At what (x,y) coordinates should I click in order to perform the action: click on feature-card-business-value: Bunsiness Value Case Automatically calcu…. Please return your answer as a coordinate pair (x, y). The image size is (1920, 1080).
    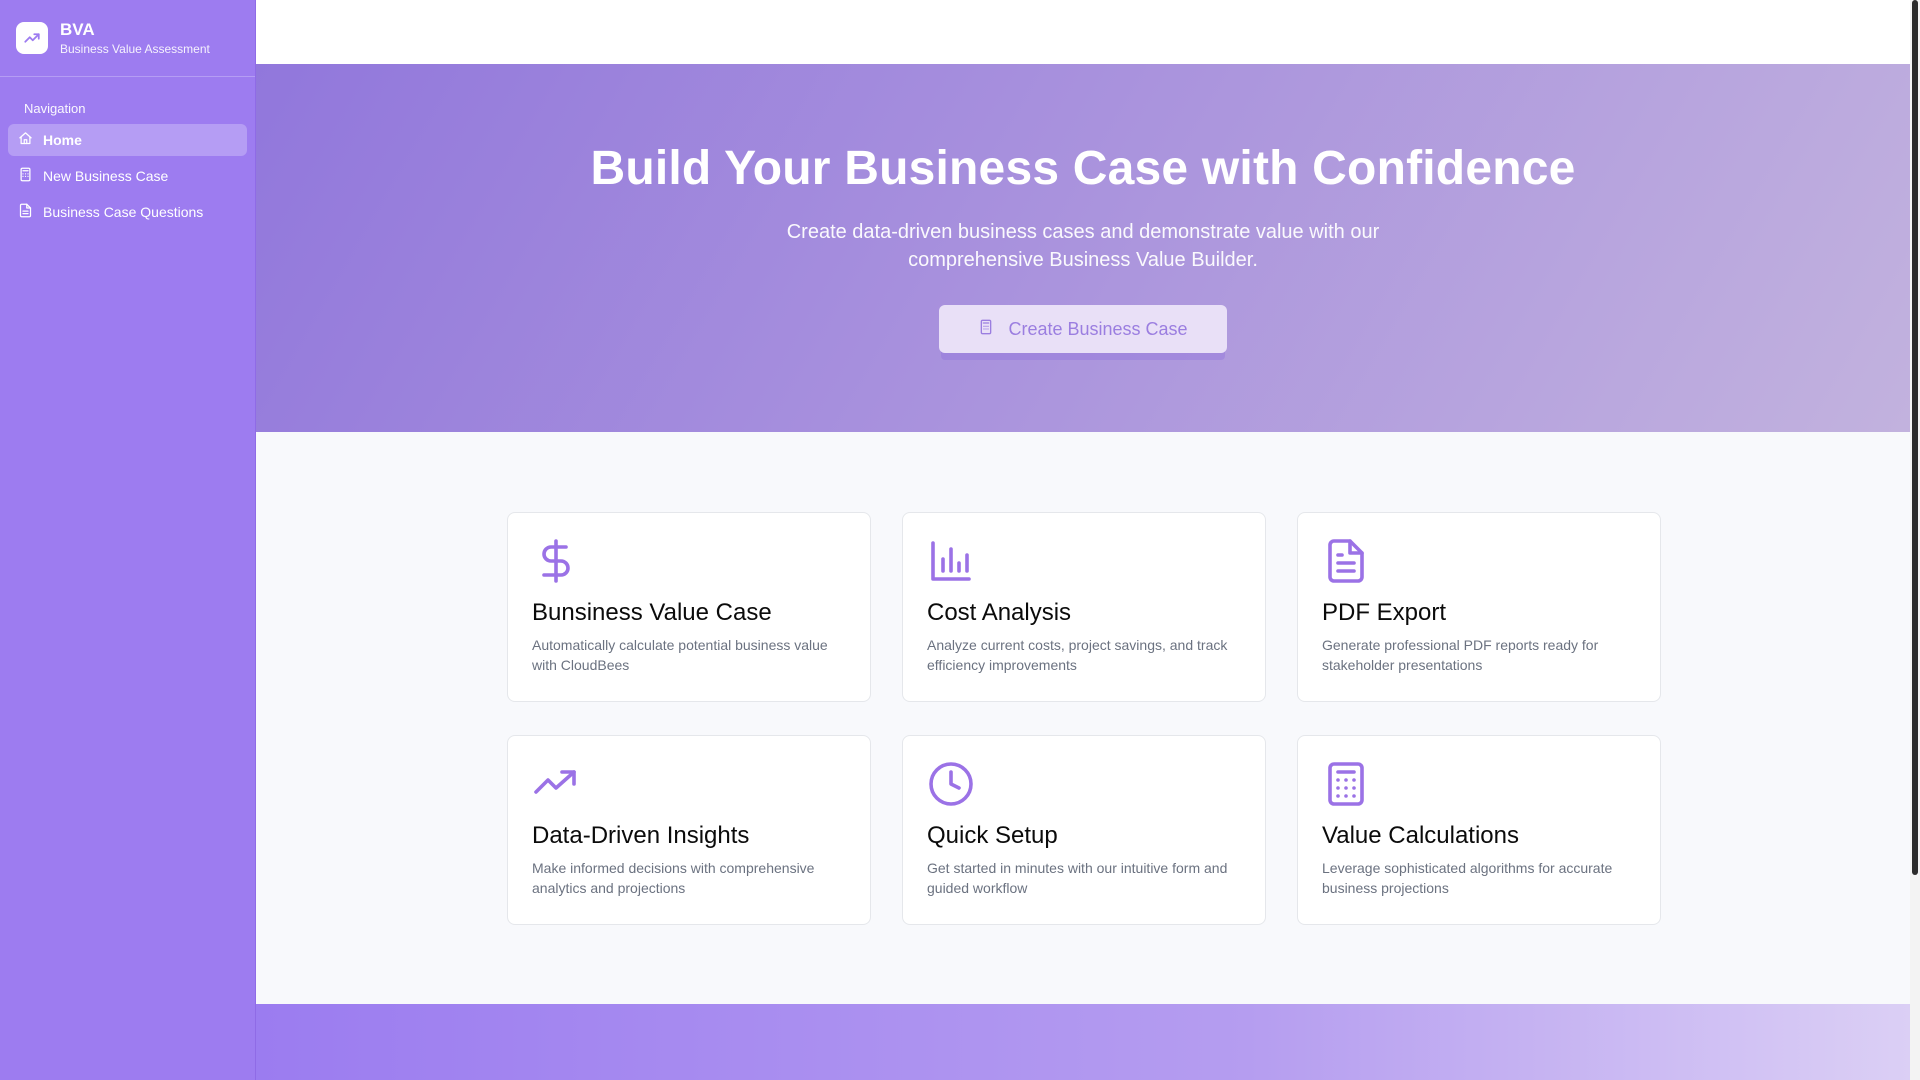
    Looking at the image, I should click on (689, 607).